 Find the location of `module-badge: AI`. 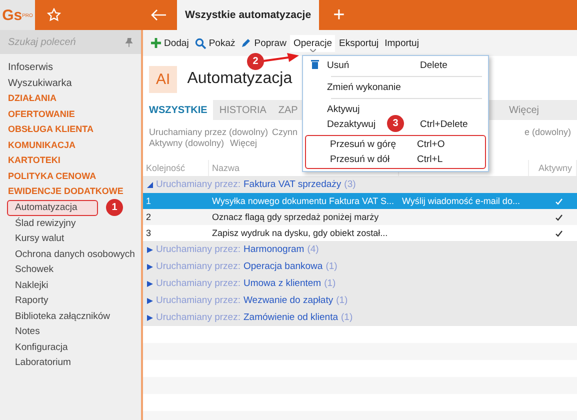

module-badge: AI is located at coordinates (163, 79).